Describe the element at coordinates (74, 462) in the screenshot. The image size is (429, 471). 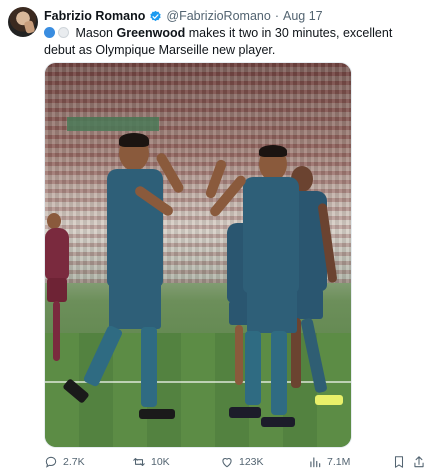
I see `reply-count: 2.7K` at that location.